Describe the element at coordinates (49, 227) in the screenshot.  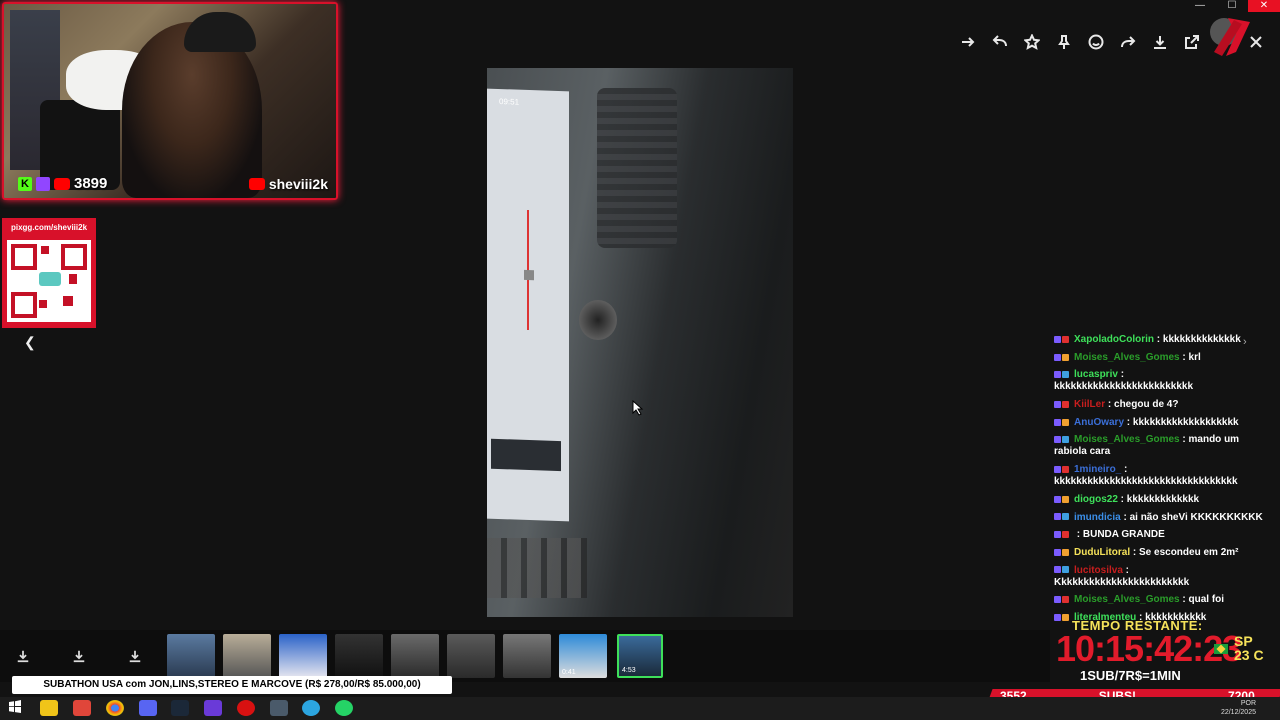
I see `pix-url: pixgg.com/sheviii2k` at that location.